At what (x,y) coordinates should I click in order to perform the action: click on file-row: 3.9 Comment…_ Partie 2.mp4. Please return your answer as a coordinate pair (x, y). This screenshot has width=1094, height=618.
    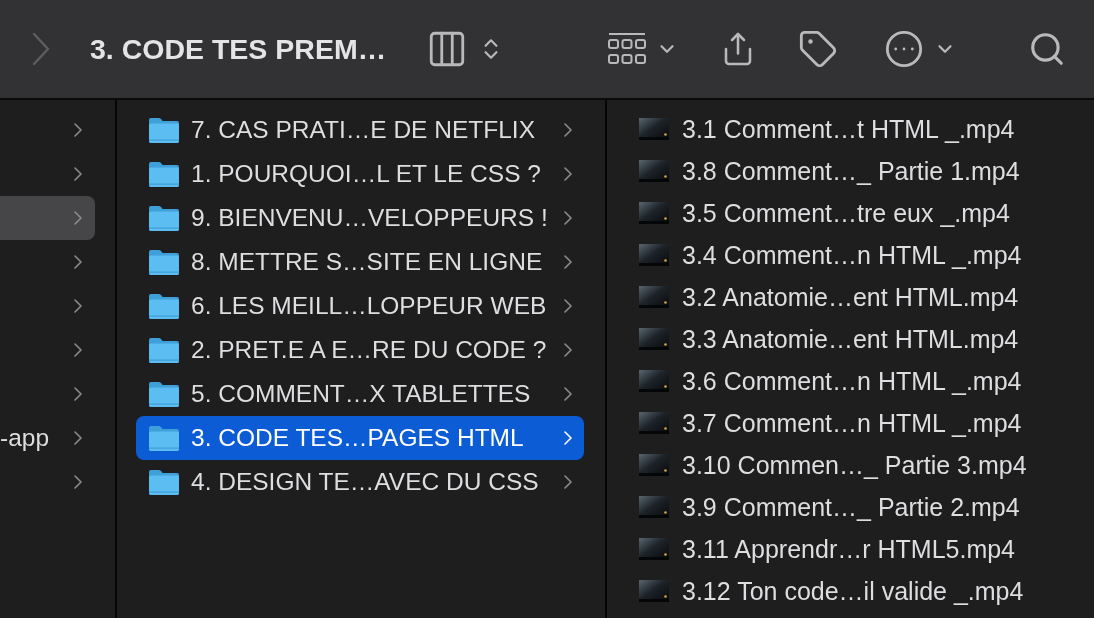
    Looking at the image, I should click on (850, 507).